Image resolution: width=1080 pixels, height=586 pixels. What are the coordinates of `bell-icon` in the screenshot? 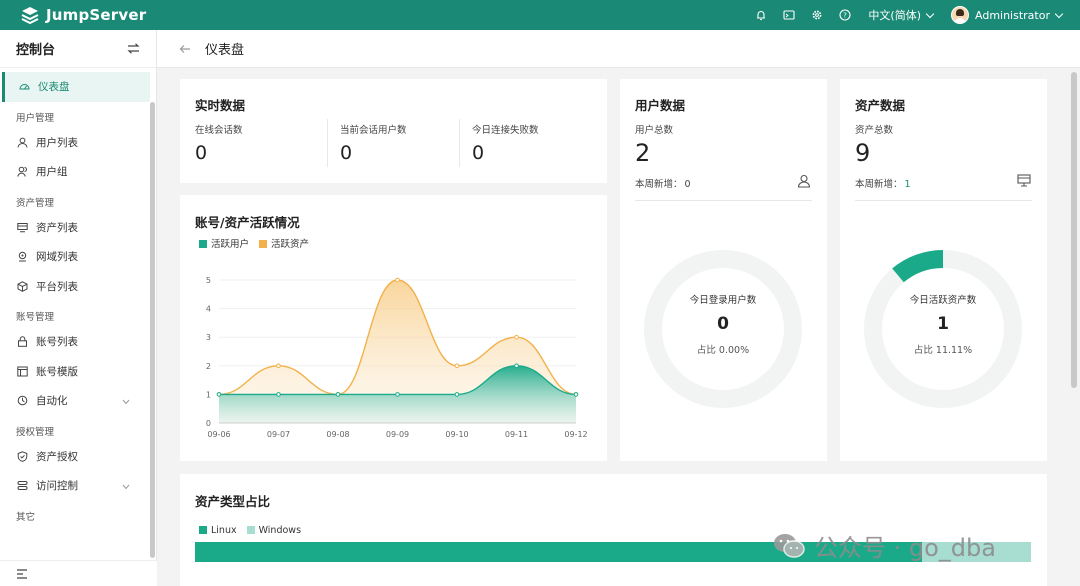 It's located at (761, 15).